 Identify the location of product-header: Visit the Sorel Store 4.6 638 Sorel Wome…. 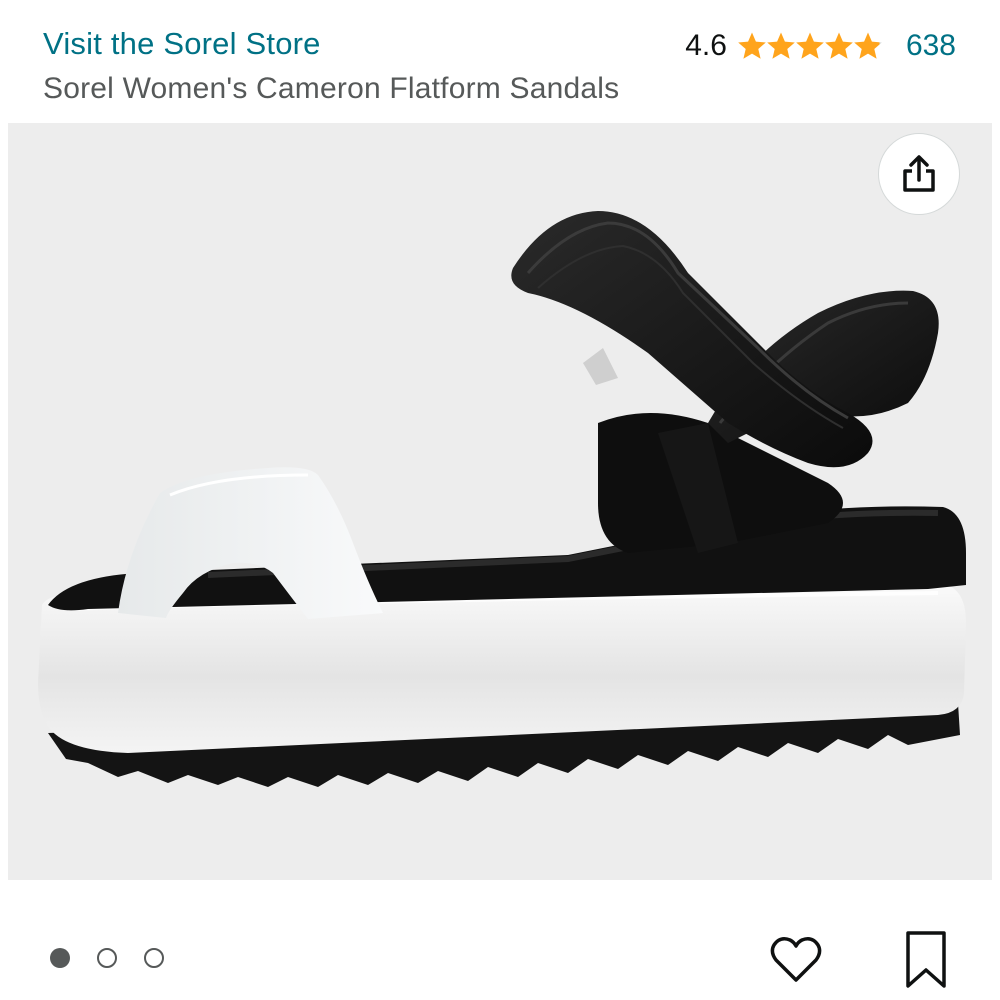
(500, 61).